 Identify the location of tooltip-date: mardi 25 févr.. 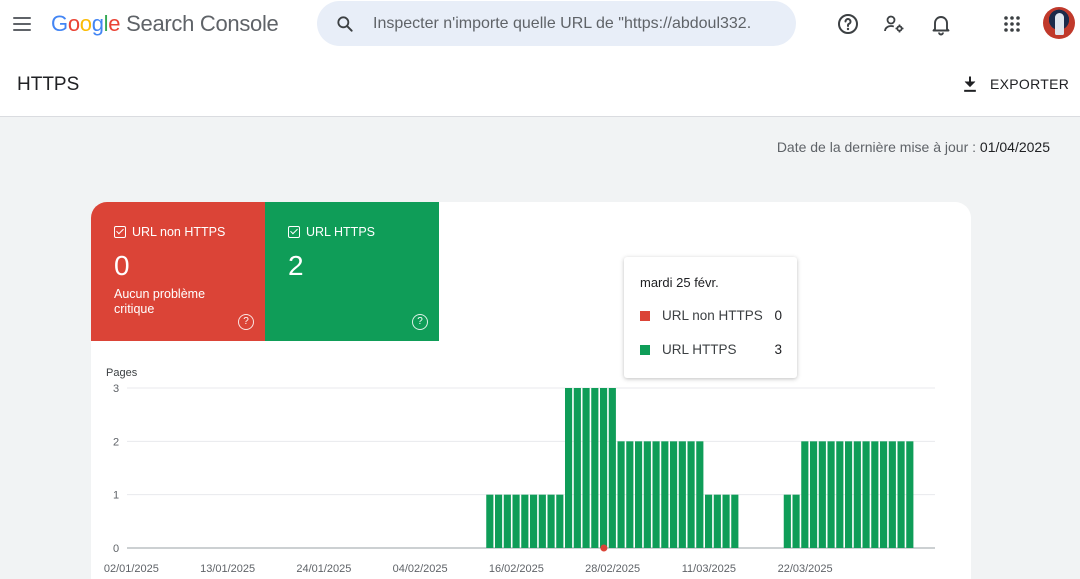
(679, 282).